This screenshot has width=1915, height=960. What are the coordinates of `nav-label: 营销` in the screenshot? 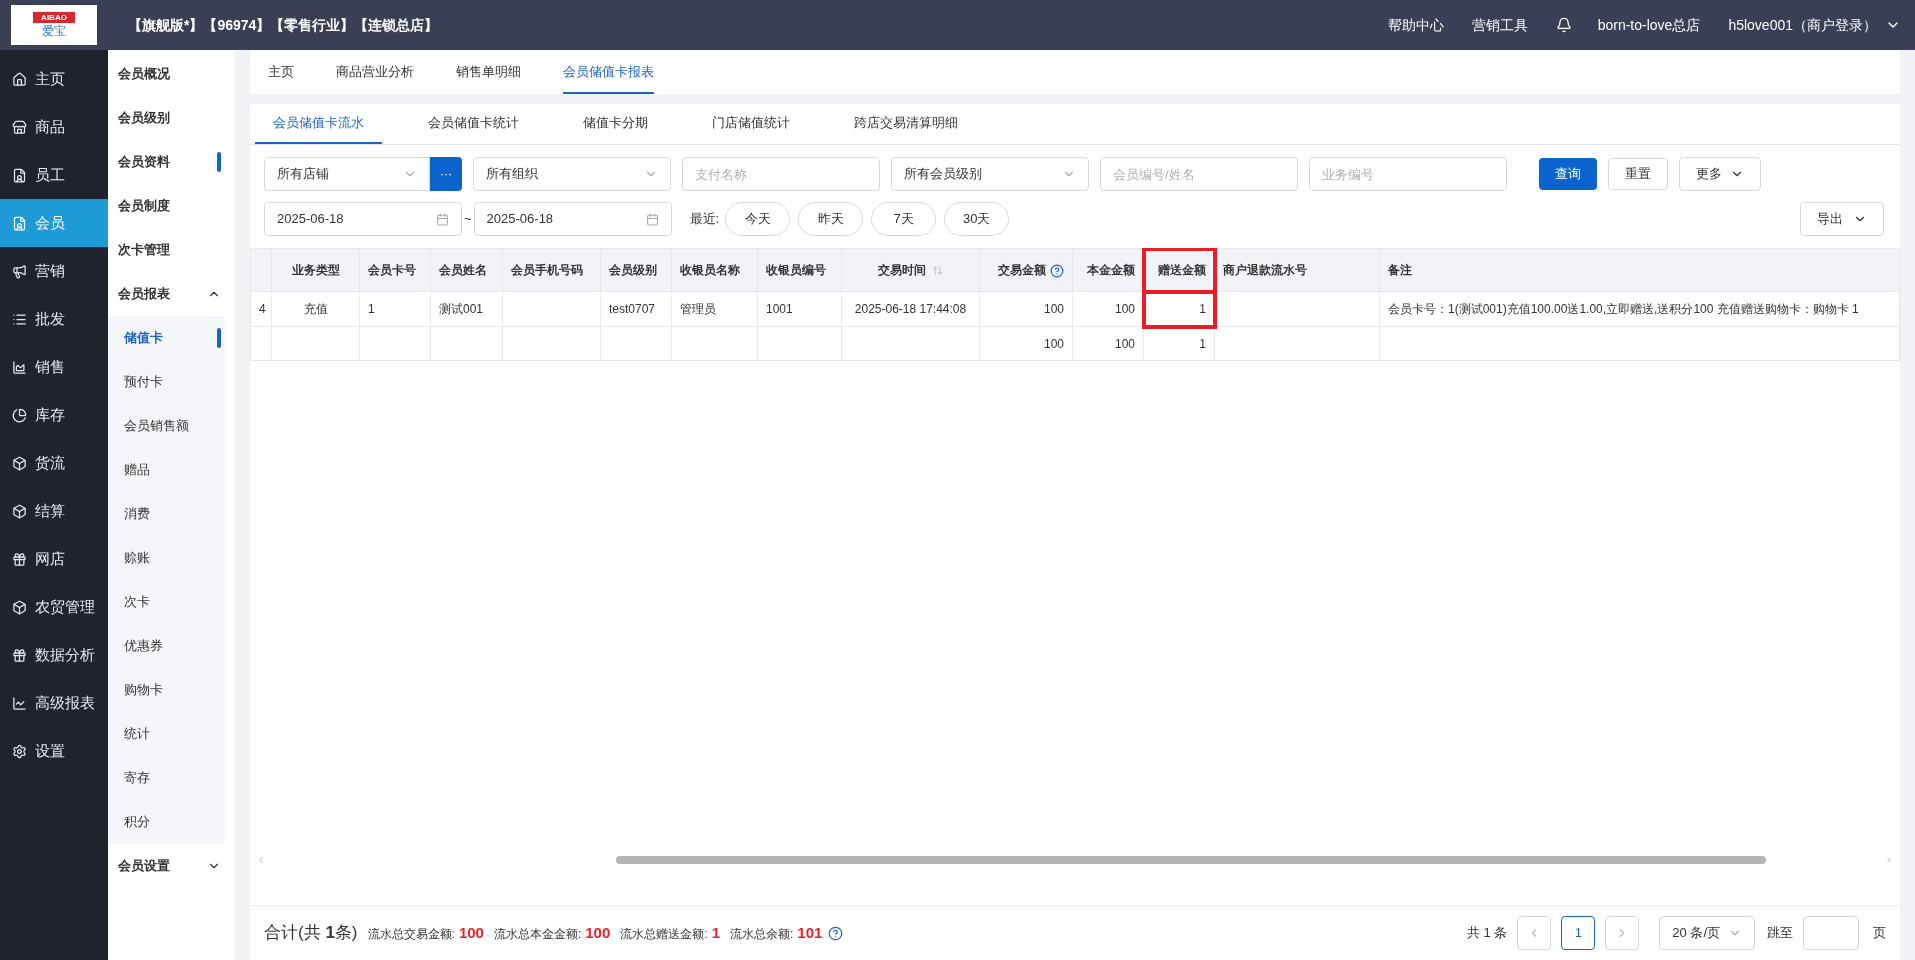 It's located at (50, 270).